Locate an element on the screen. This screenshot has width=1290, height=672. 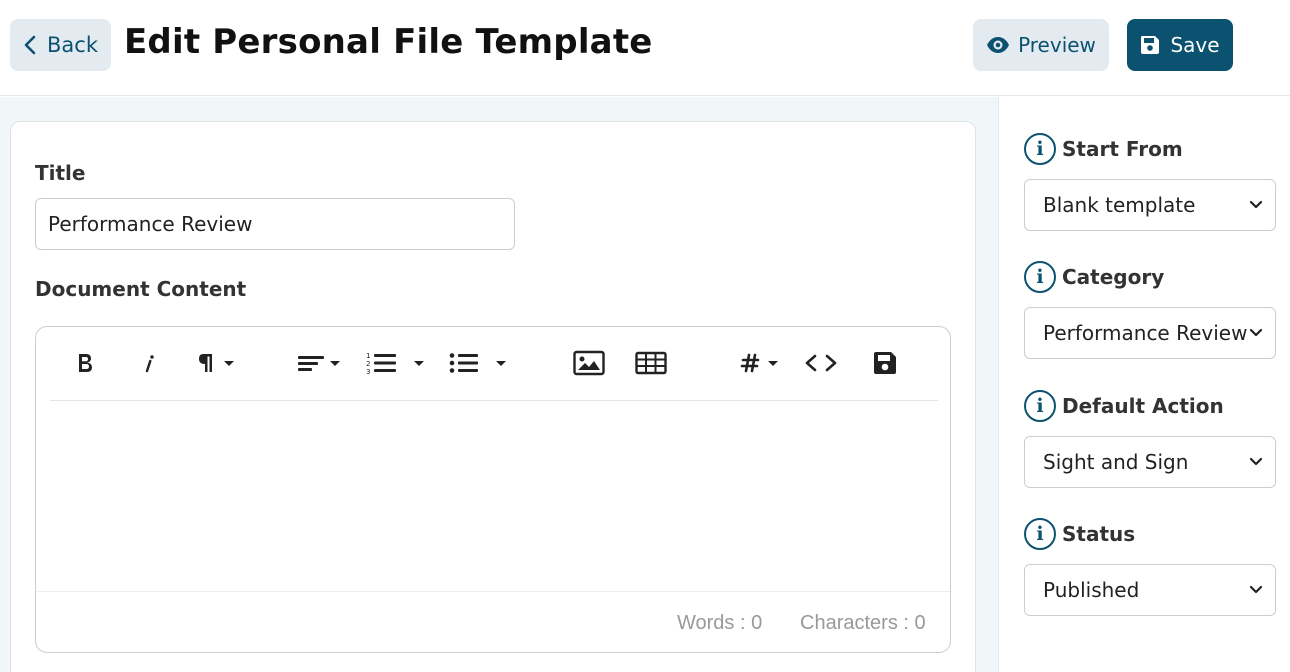
editor-status-bar: Words : 0 Characters : 0 is located at coordinates (493, 621).